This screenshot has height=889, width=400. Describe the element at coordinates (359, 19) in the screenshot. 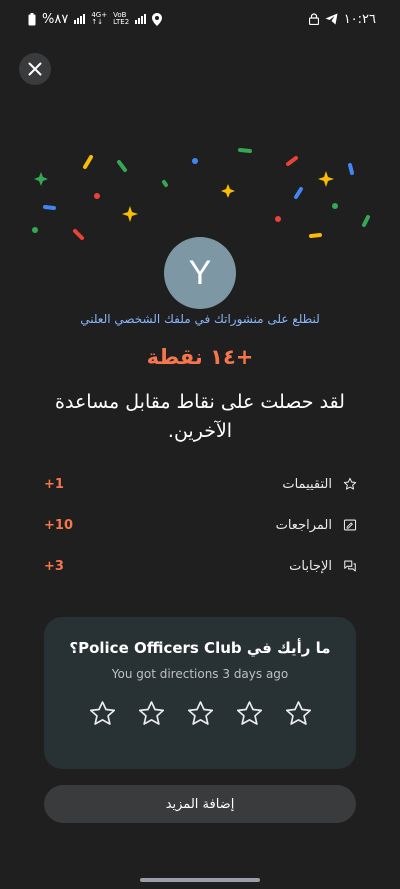

I see `clock: ١٠:٢٦` at that location.